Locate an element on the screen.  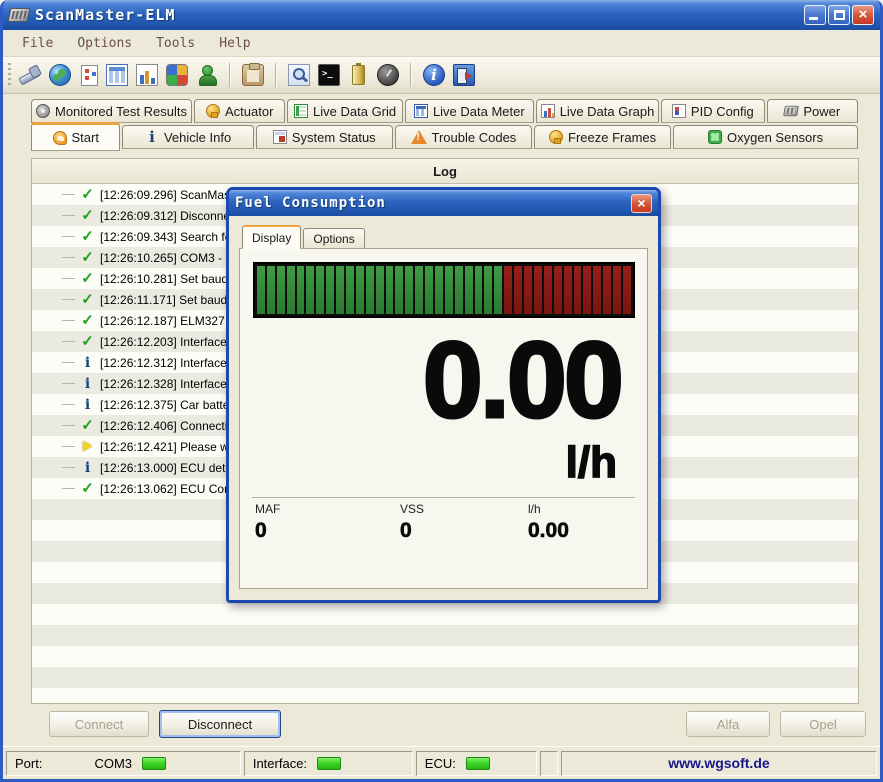
app-chip-icon is located at coordinates (19, 15).